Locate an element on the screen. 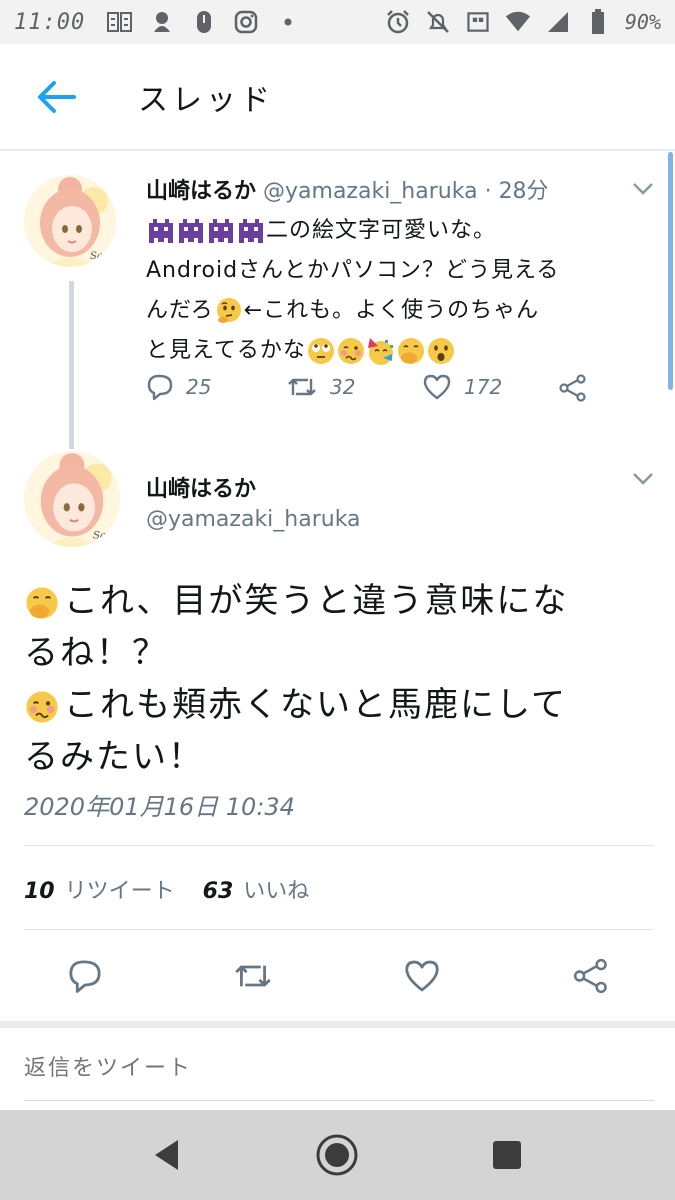  app-notification-icon is located at coordinates (204, 22).